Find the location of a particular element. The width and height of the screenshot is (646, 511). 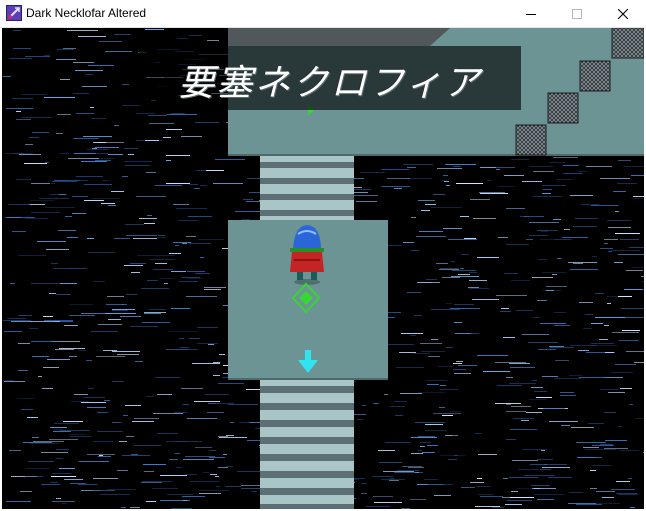

minimize-icon is located at coordinates (531, 14).